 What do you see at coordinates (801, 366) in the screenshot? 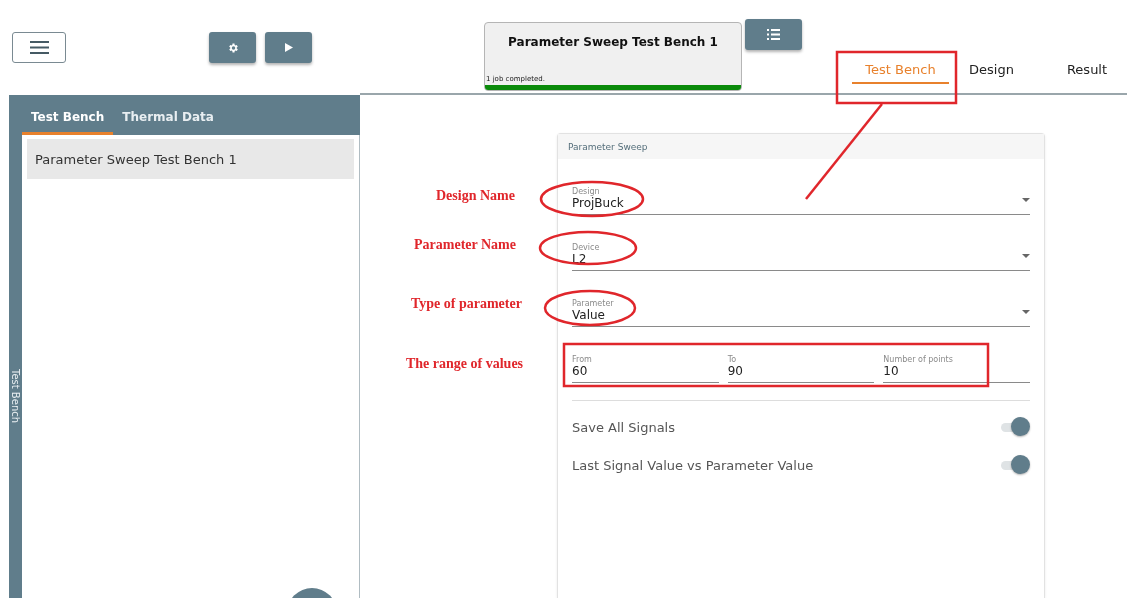
I see `number-input-field: To 90` at bounding box center [801, 366].